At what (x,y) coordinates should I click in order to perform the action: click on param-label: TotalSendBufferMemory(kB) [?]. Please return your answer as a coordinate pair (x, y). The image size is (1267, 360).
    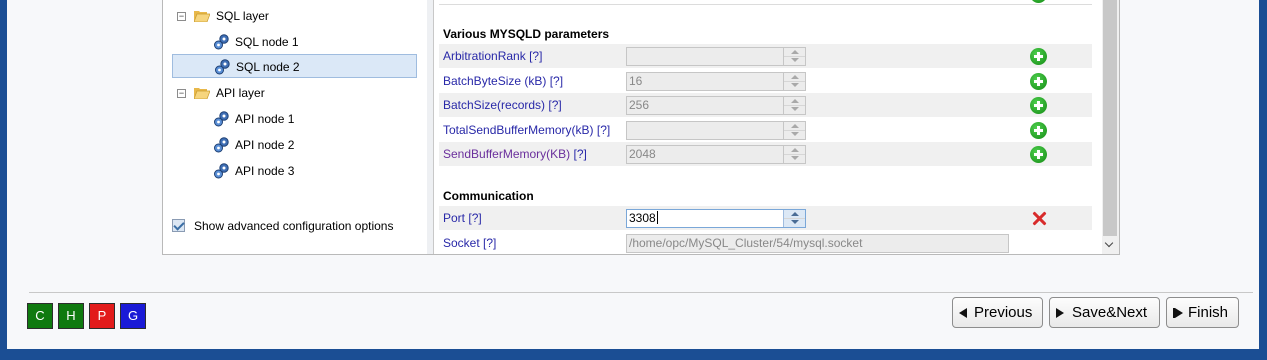
    Looking at the image, I should click on (526, 130).